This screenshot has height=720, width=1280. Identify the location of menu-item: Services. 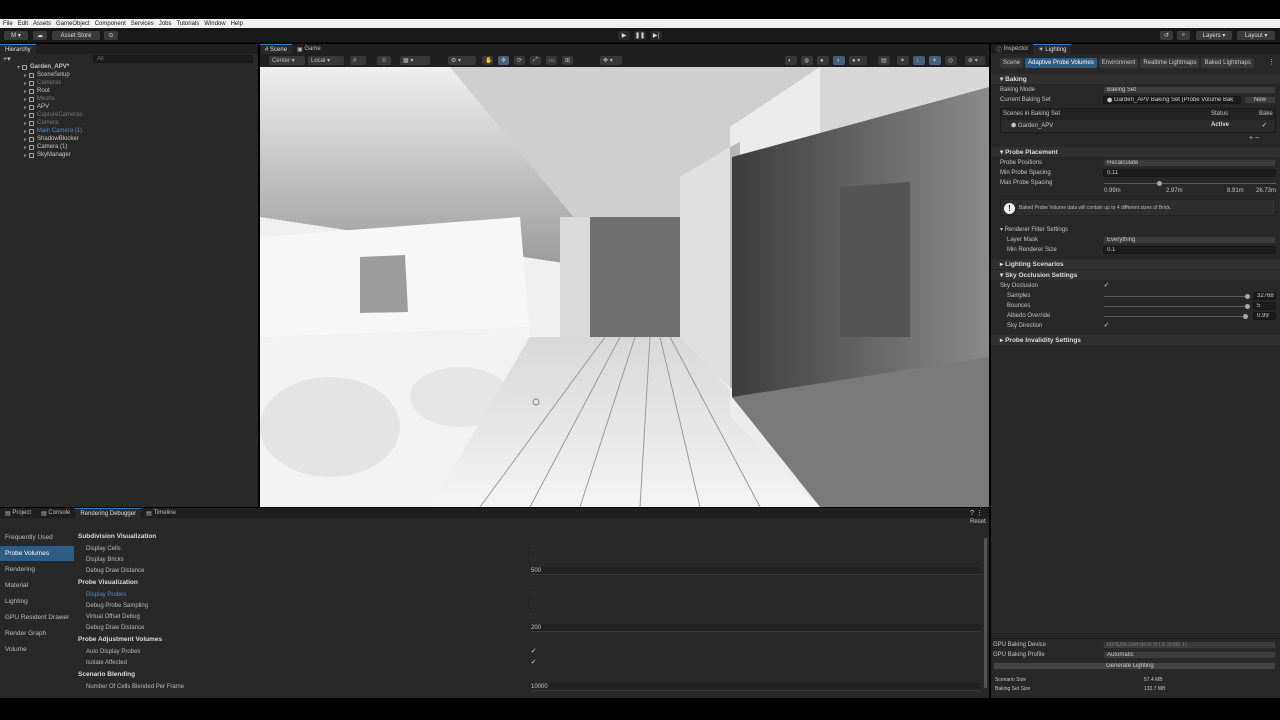
(142, 24).